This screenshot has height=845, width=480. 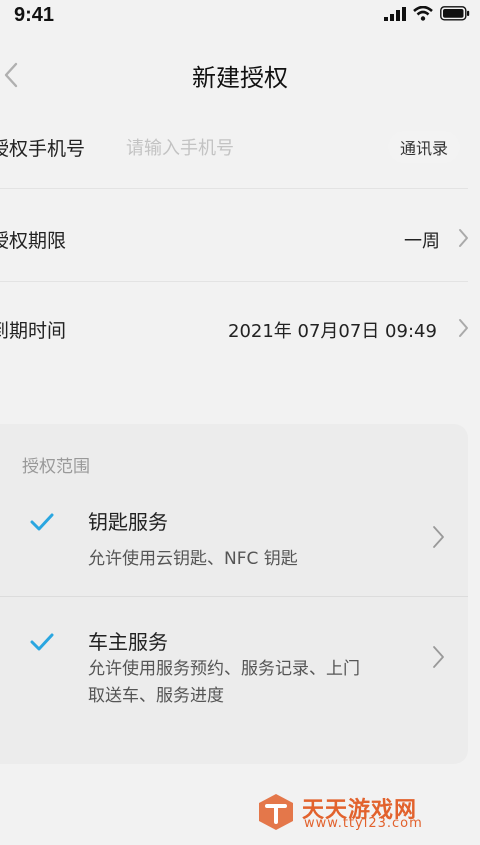 I want to click on status-icons, so click(x=427, y=13).